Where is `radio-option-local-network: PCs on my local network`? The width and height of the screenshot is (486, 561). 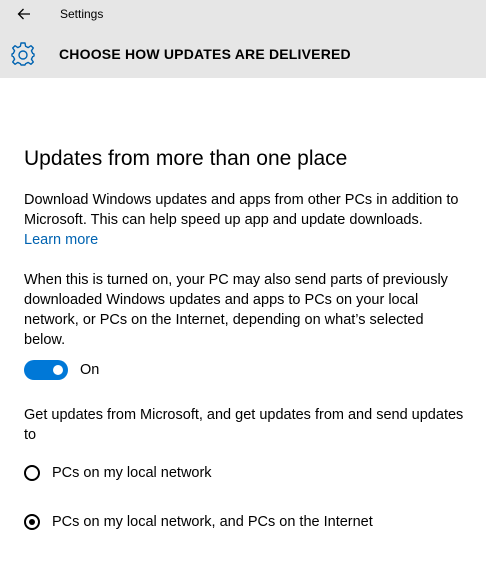 radio-option-local-network: PCs on my local network is located at coordinates (118, 473).